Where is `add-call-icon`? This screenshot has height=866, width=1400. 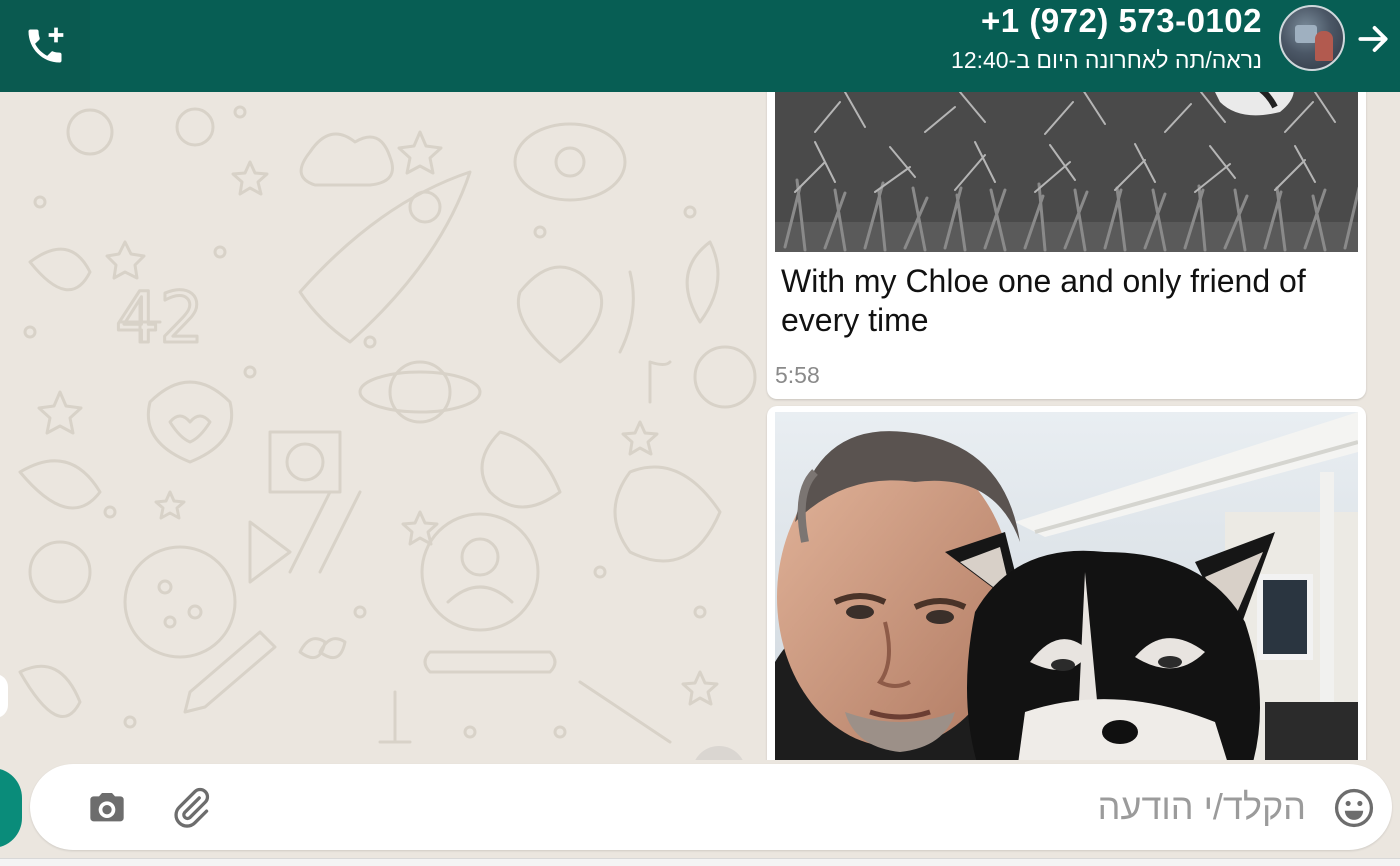 add-call-icon is located at coordinates (46, 45).